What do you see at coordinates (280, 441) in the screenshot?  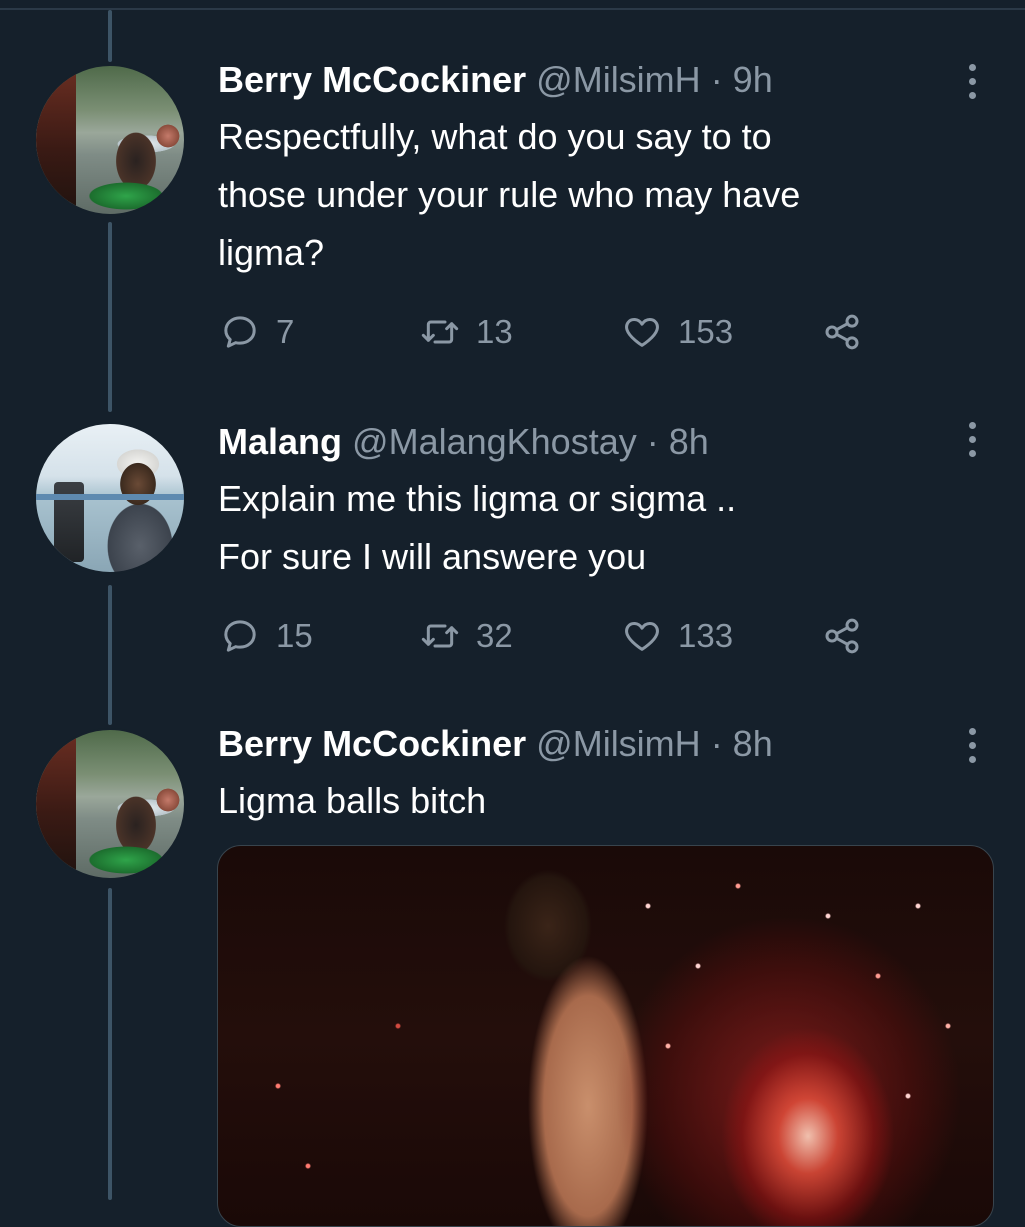 I see `display-name: Malang` at bounding box center [280, 441].